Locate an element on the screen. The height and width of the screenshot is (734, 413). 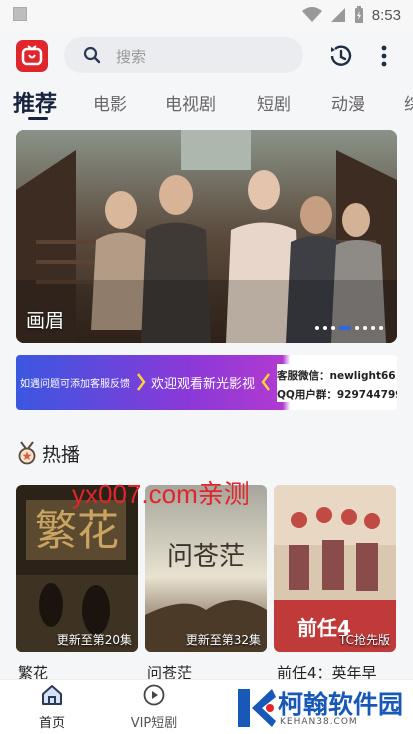
watermark-text: yx007.com亲测 is located at coordinates (161, 494).